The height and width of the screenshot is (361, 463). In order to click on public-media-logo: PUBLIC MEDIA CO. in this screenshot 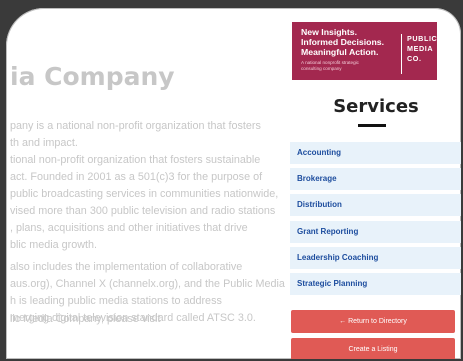, I will do `click(419, 54)`.